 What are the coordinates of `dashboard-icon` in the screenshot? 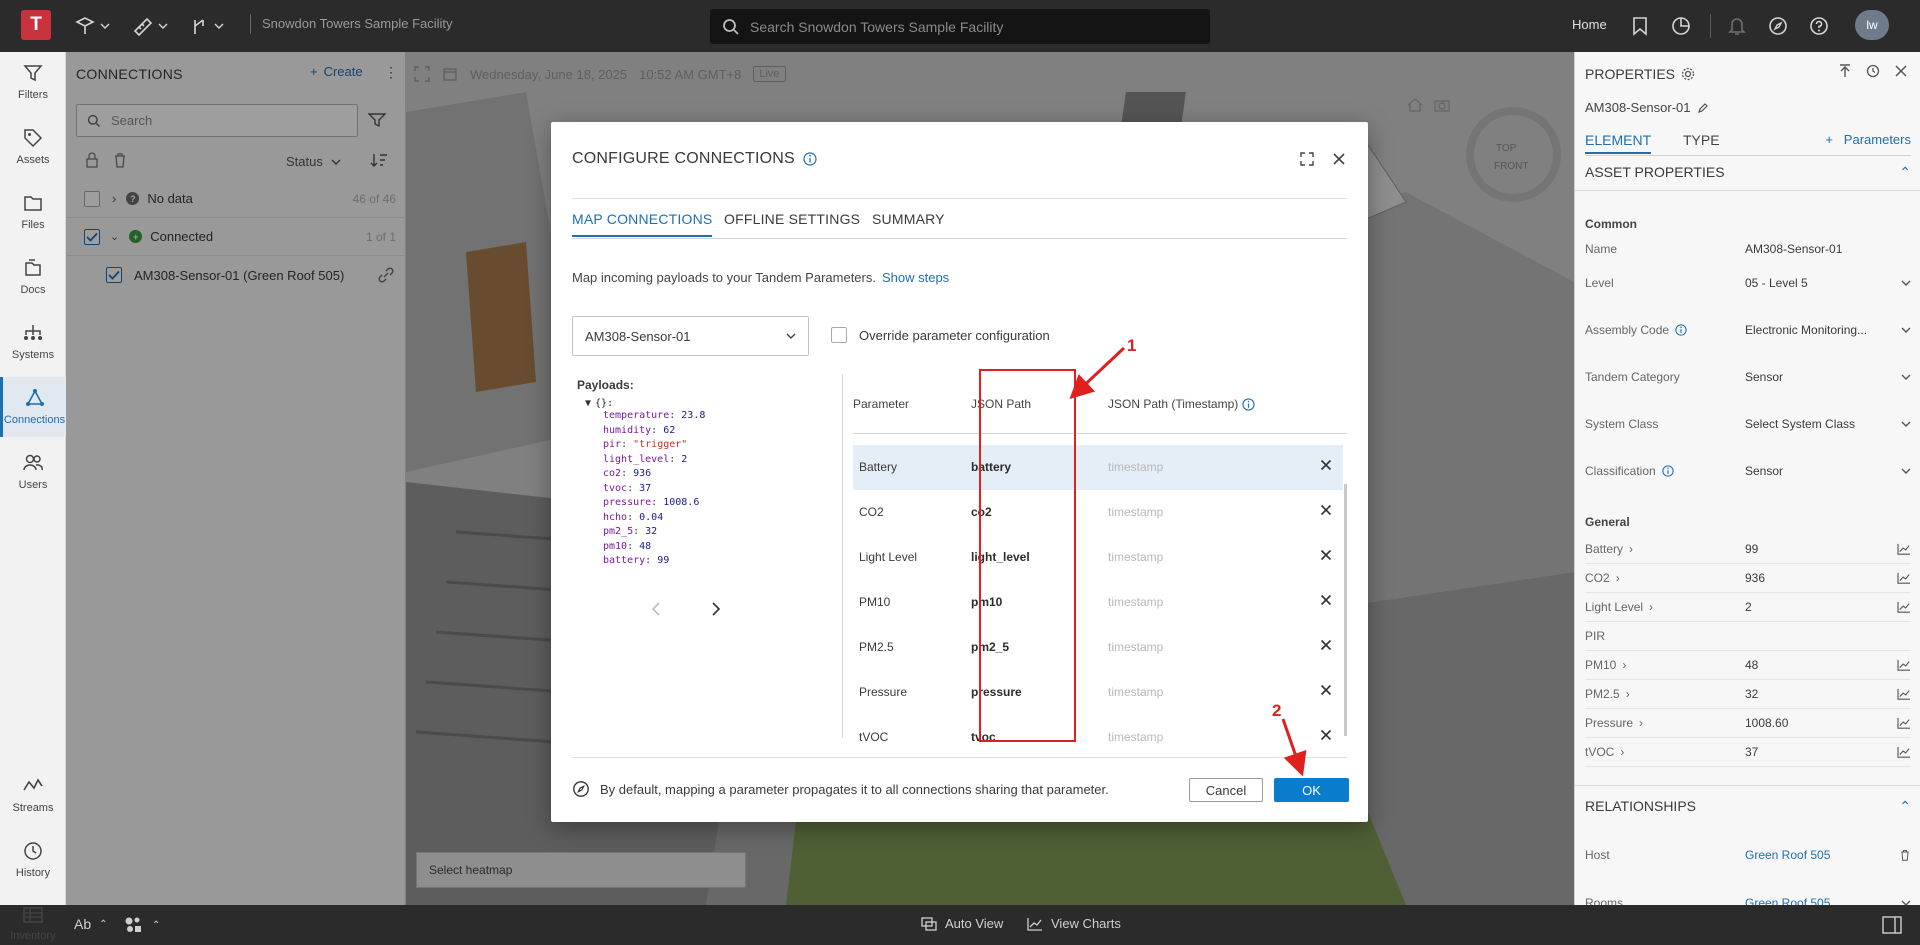 It's located at (1681, 26).